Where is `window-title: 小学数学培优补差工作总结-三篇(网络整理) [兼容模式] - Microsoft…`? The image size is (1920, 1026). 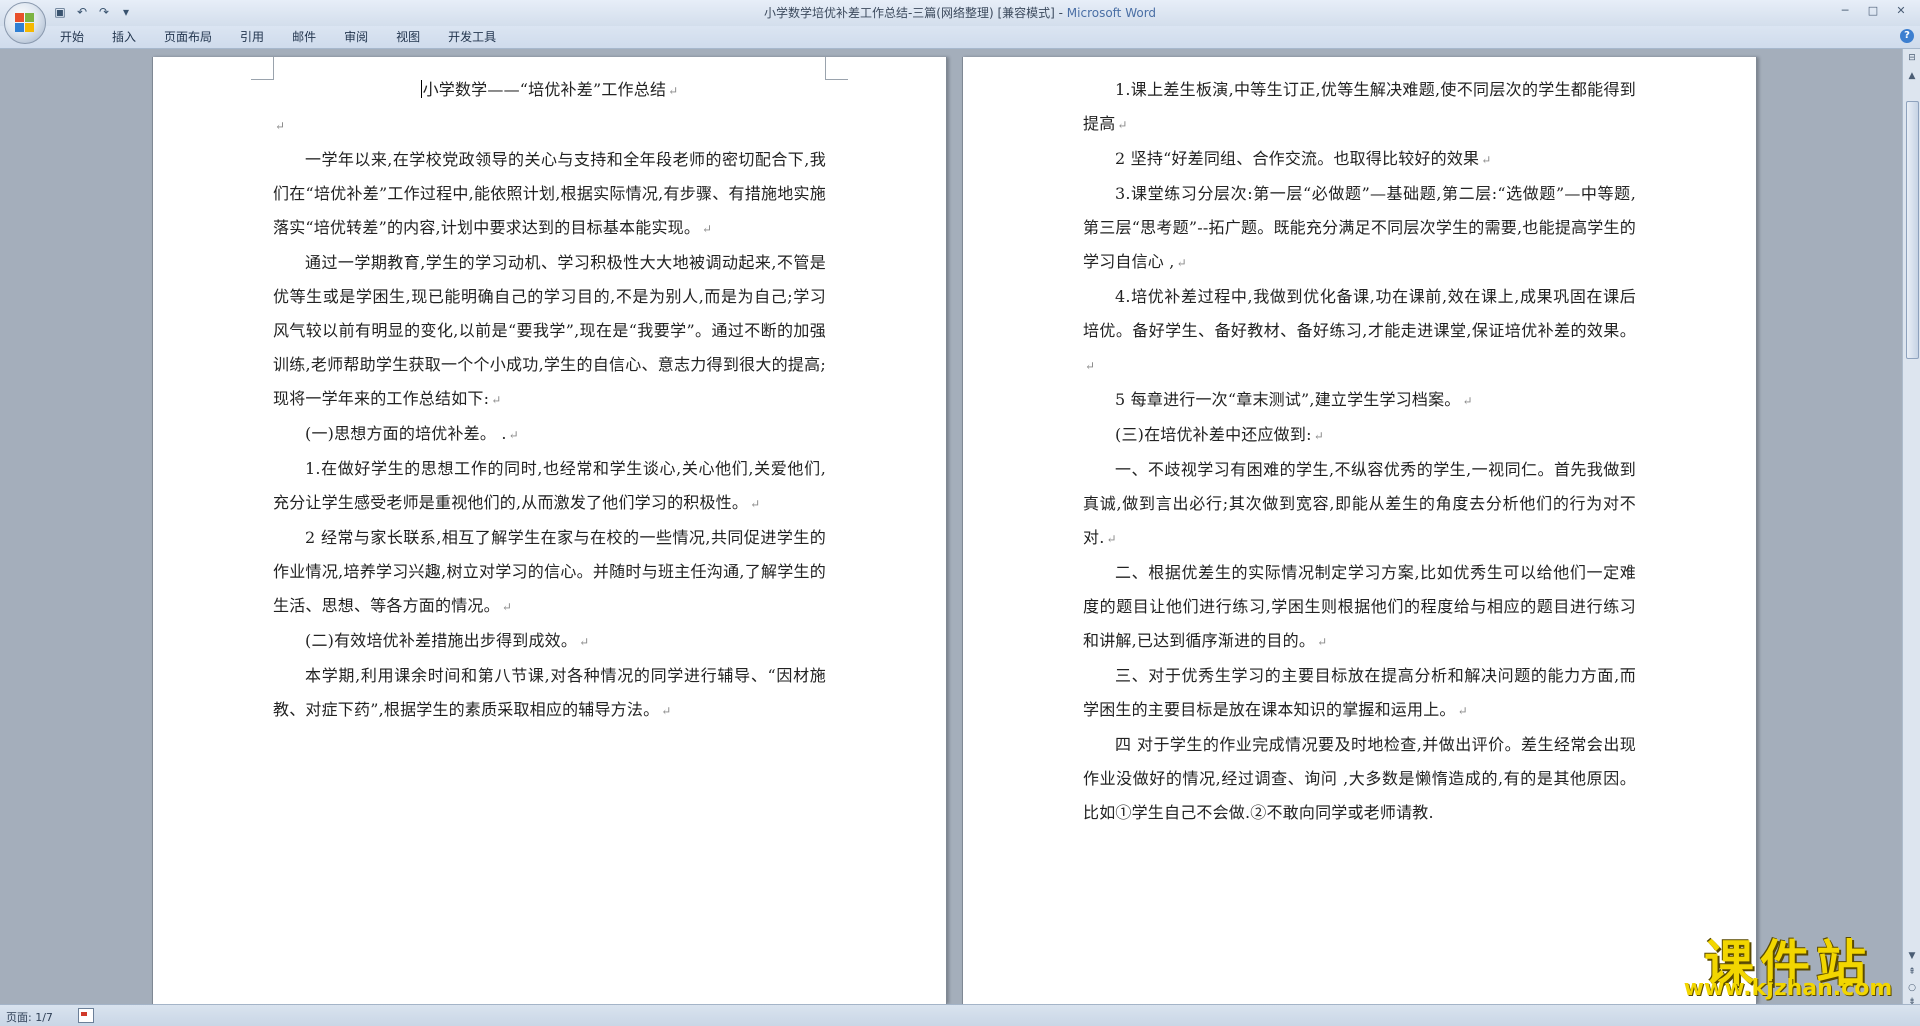 window-title: 小学数学培优补差工作总结-三篇(网络整理) [兼容模式] - Microsoft… is located at coordinates (960, 12).